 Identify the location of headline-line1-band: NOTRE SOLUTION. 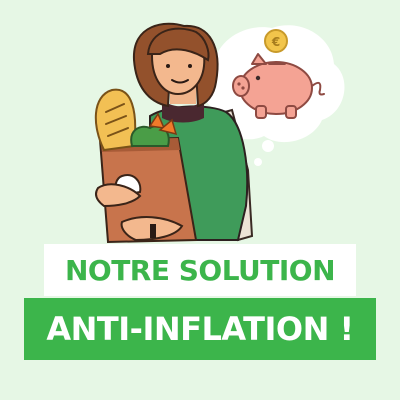
(200, 270).